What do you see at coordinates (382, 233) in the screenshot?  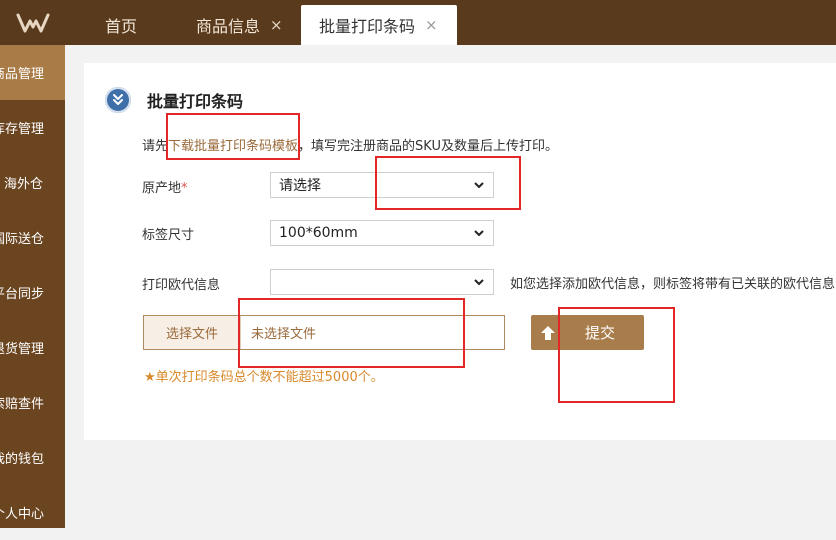 I see `label-size-select: 100*60mm` at bounding box center [382, 233].